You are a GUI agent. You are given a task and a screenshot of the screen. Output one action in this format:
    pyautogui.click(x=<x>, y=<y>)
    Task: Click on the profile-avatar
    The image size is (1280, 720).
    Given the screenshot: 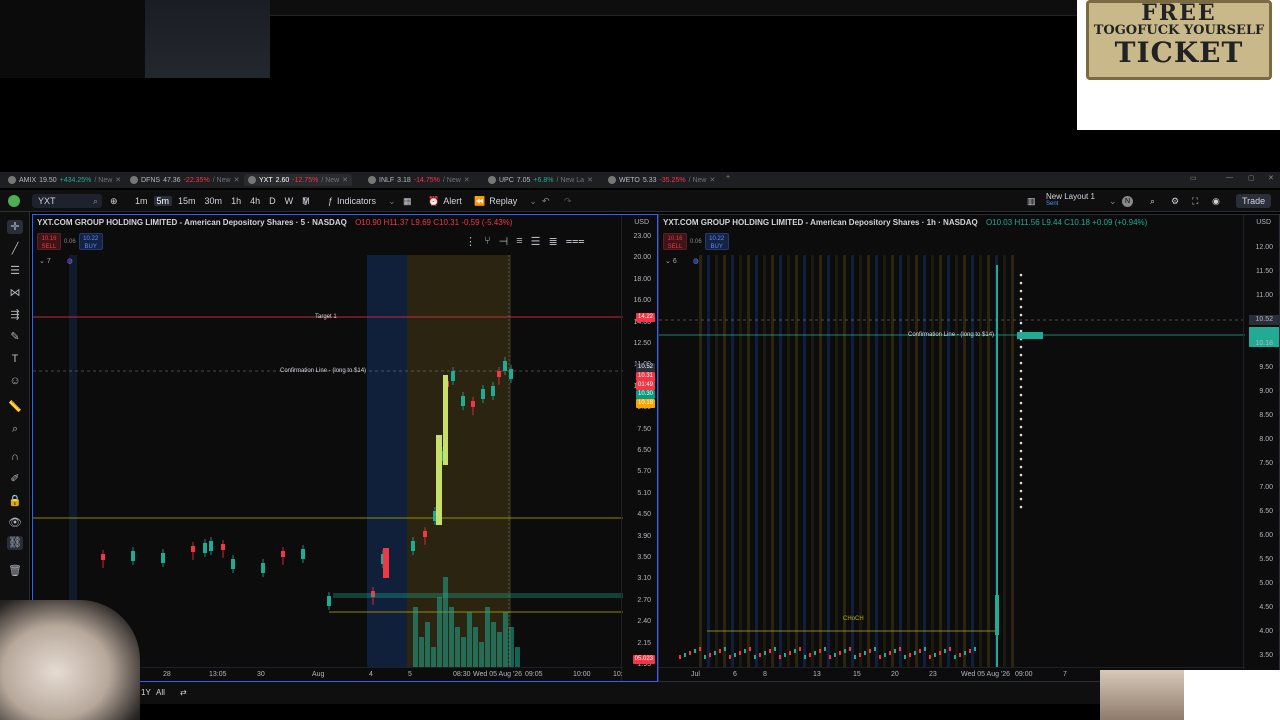 What is the action you would take?
    pyautogui.click(x=14, y=201)
    